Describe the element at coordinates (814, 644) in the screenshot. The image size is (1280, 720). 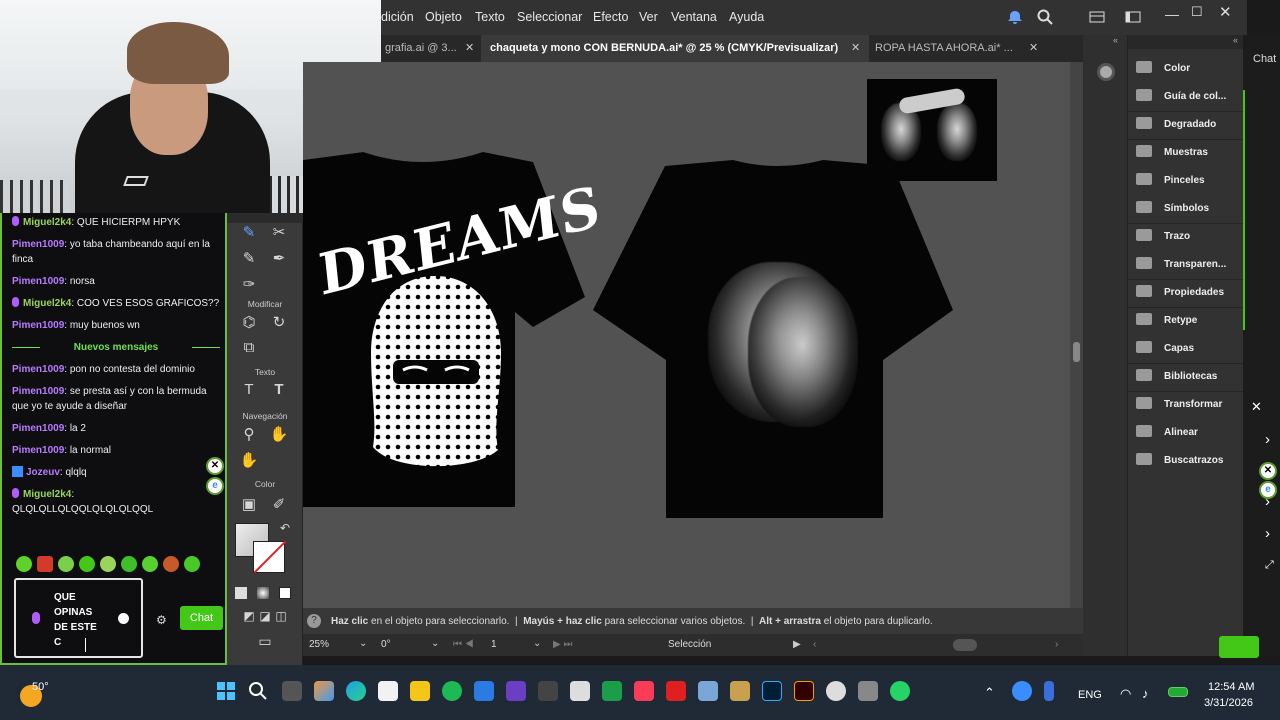
I see `scroll-left-icon: ‹` at that location.